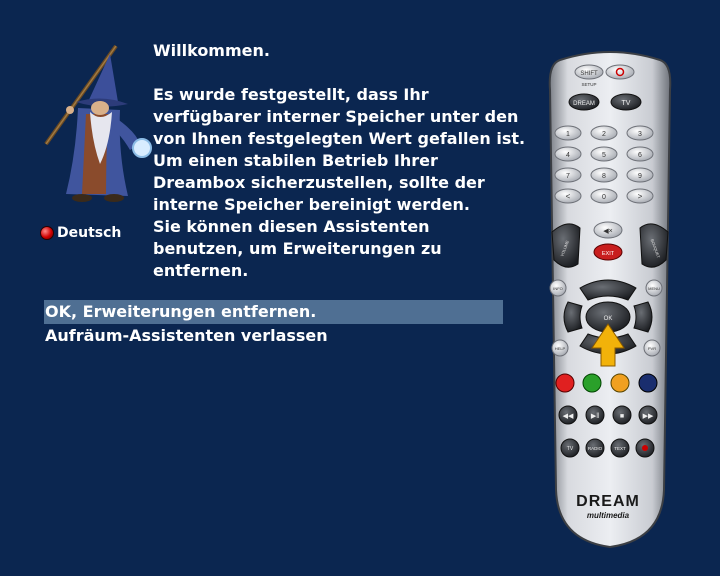 Image resolution: width=720 pixels, height=576 pixels. Describe the element at coordinates (89, 233) in the screenshot. I see `language-label: Deutsch` at that location.